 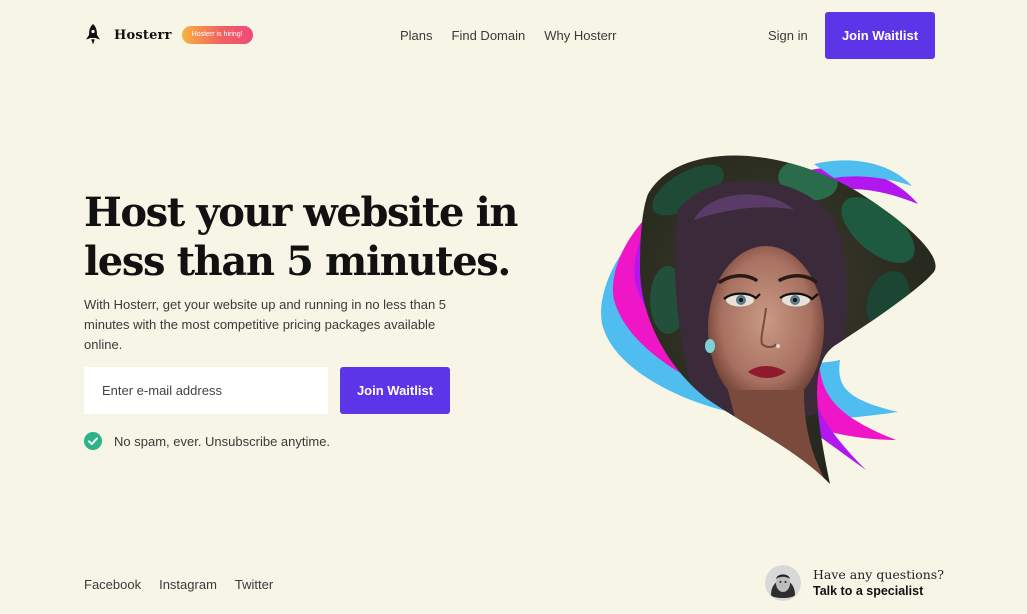 What do you see at coordinates (112, 584) in the screenshot?
I see `facebook-link: Facebook` at bounding box center [112, 584].